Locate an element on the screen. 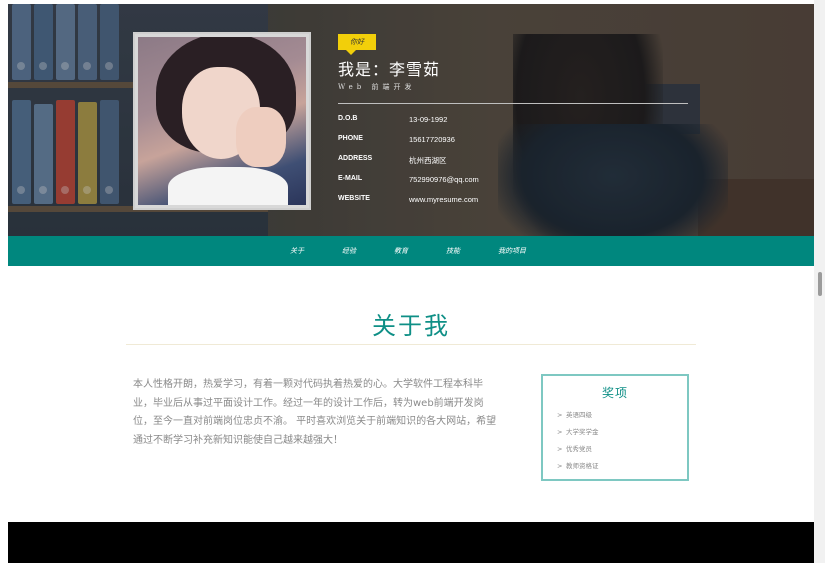  awards-box: 奖项 > 英语四级 > 大学奖学金 > 优秀党员 > 教师资格证 is located at coordinates (615, 427).